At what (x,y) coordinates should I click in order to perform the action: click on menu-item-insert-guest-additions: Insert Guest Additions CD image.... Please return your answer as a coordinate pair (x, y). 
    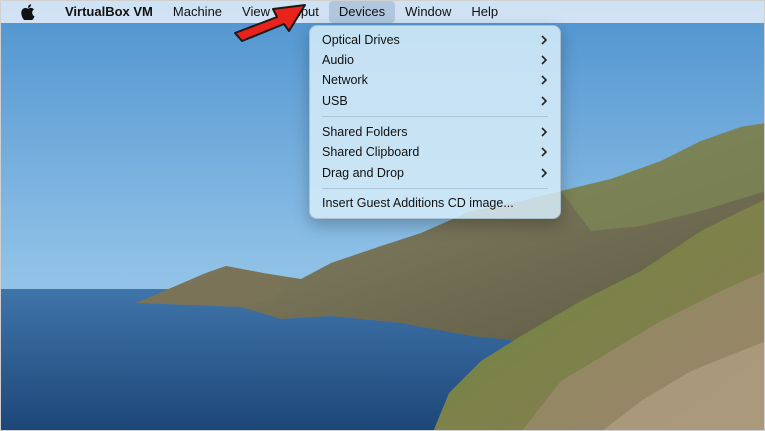
    Looking at the image, I should click on (435, 203).